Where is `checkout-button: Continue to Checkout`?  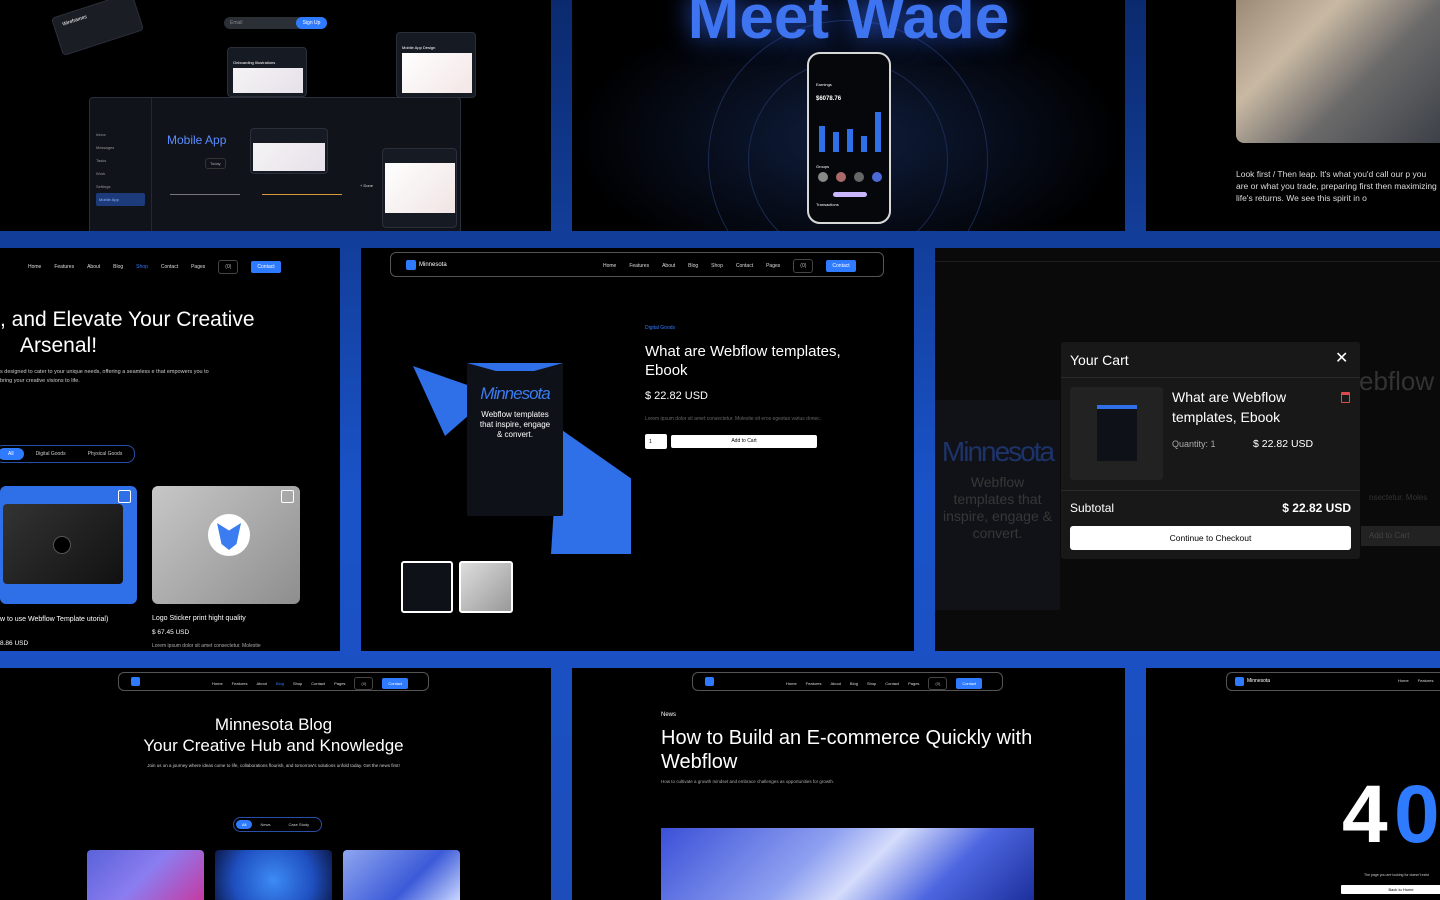
checkout-button: Continue to Checkout is located at coordinates (1210, 538).